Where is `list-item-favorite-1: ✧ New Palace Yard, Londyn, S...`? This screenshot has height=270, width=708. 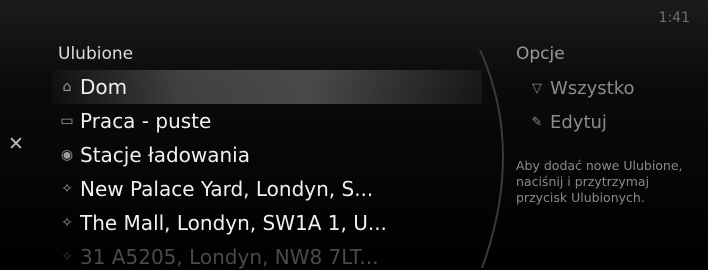 list-item-favorite-1: ✧ New Palace Yard, Londyn, S... is located at coordinates (267, 189).